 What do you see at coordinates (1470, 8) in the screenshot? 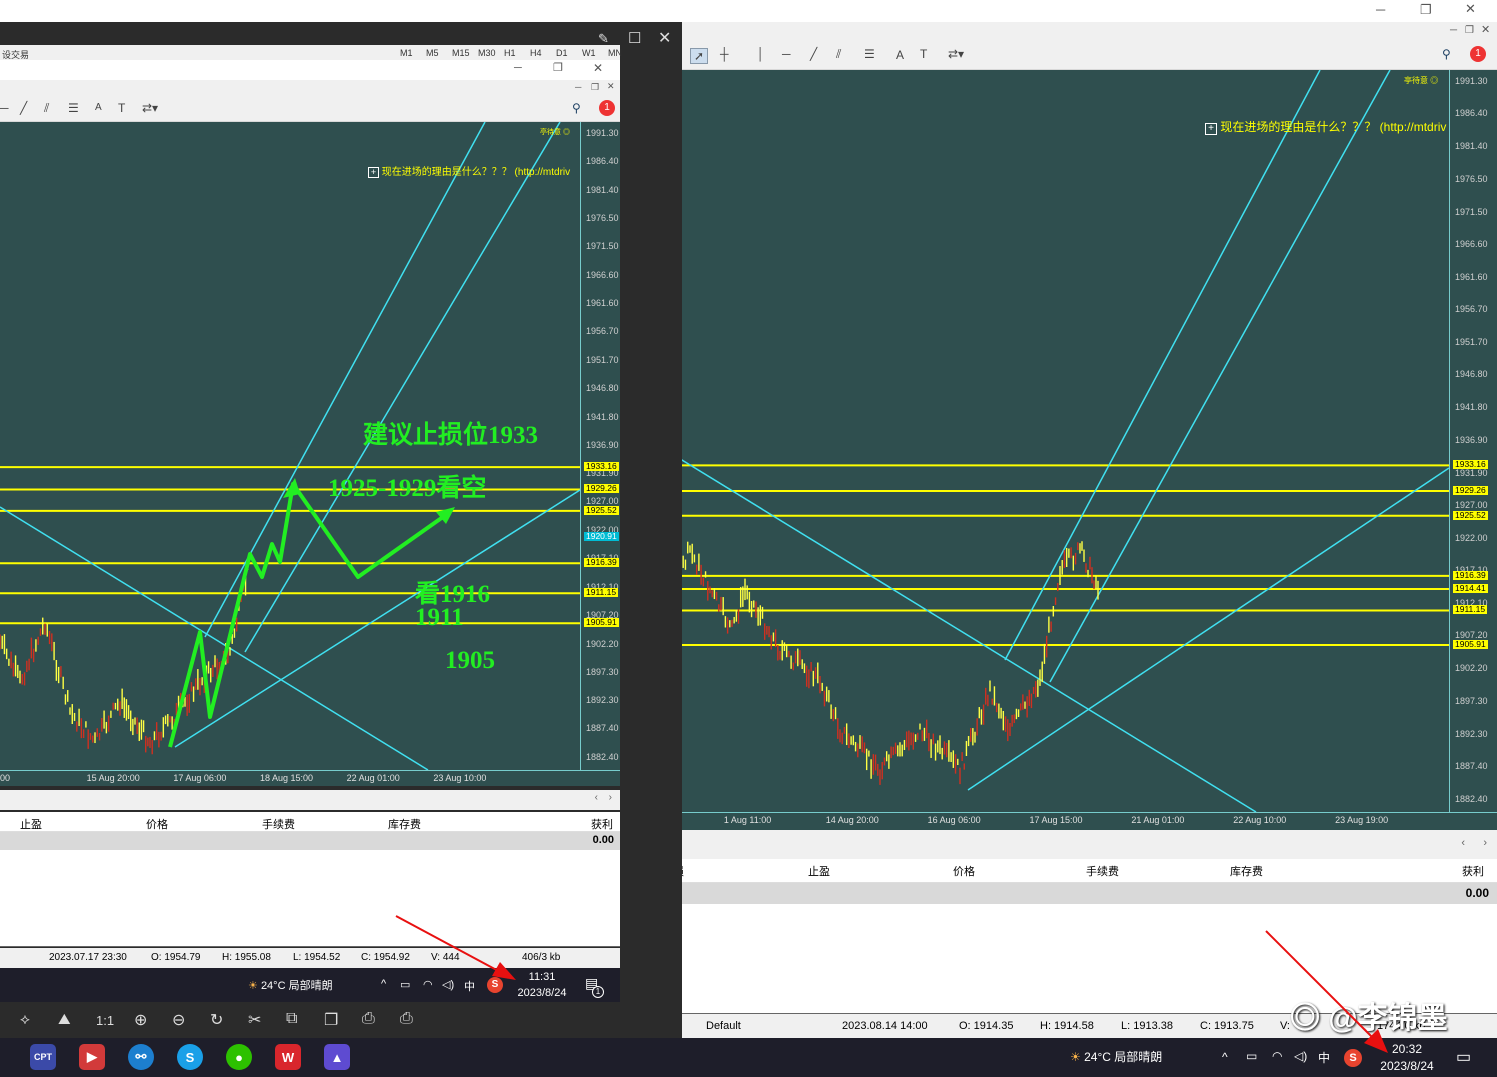
I see `close-icon: ✕` at bounding box center [1470, 8].